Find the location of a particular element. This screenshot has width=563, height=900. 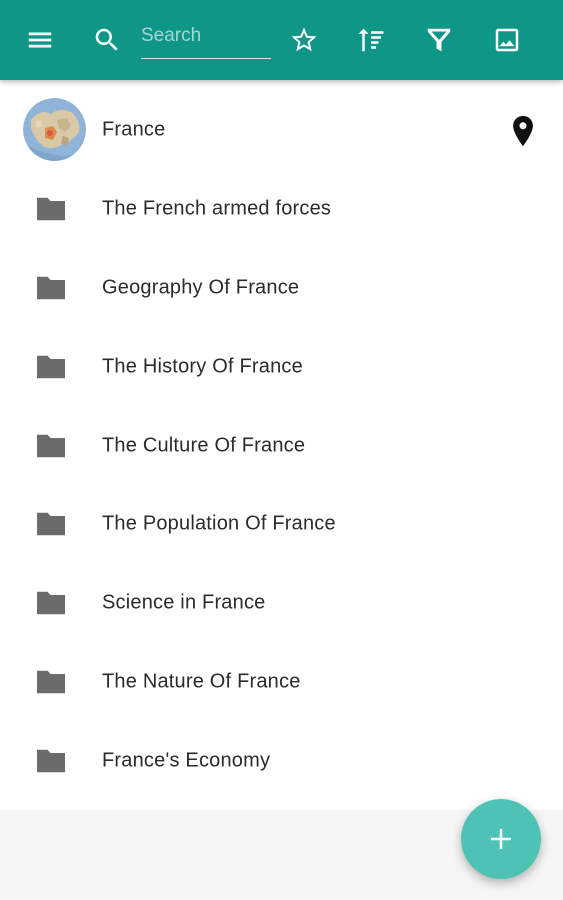

avatar is located at coordinates (54, 129).